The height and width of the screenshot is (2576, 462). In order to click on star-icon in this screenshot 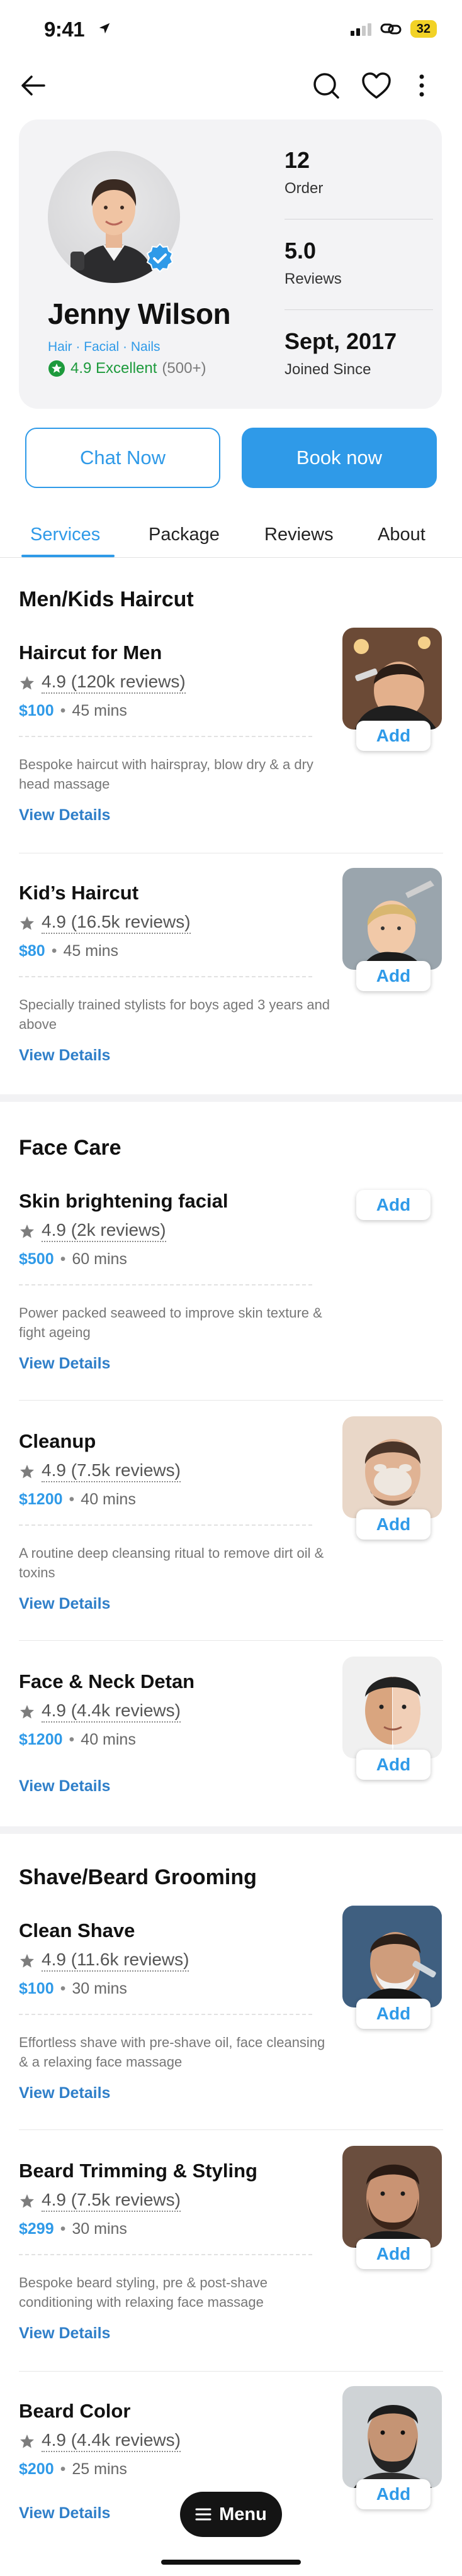, I will do `click(27, 682)`.